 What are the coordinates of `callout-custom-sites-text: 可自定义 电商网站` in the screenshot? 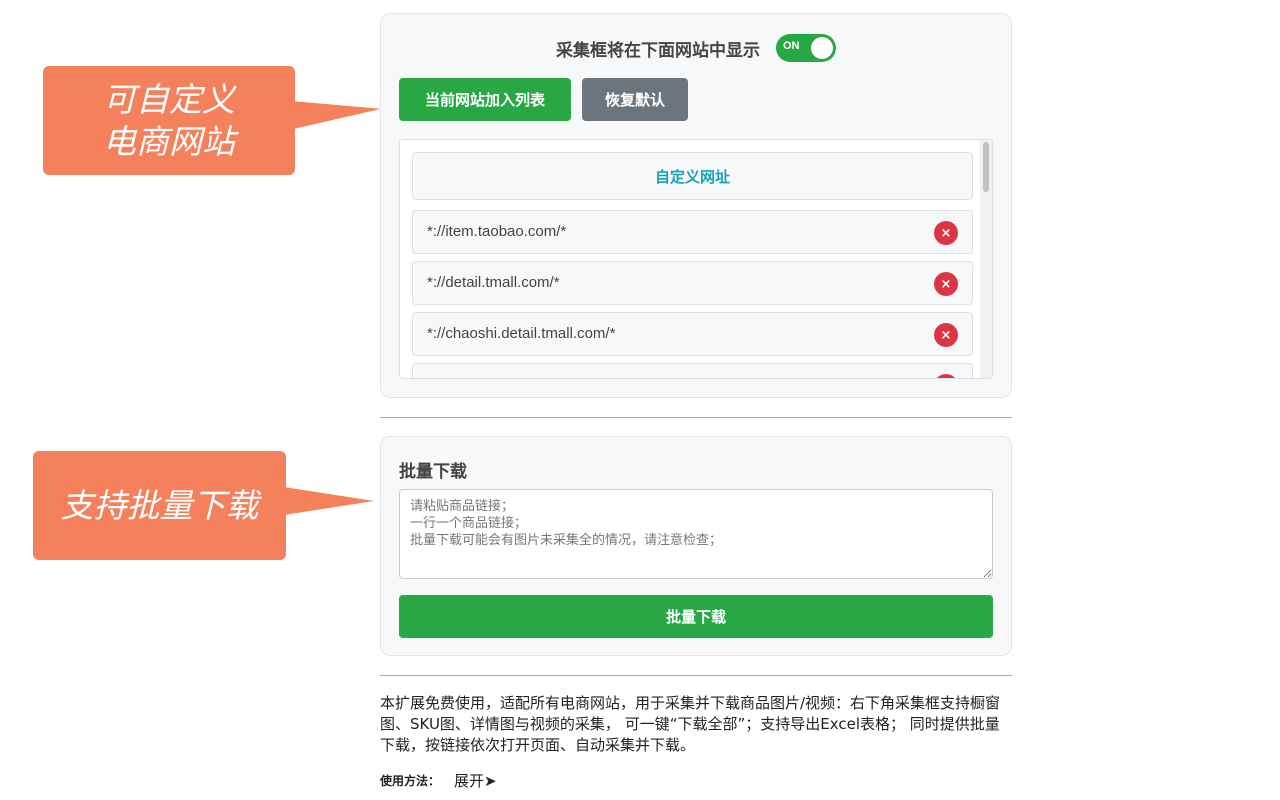 It's located at (169, 120).